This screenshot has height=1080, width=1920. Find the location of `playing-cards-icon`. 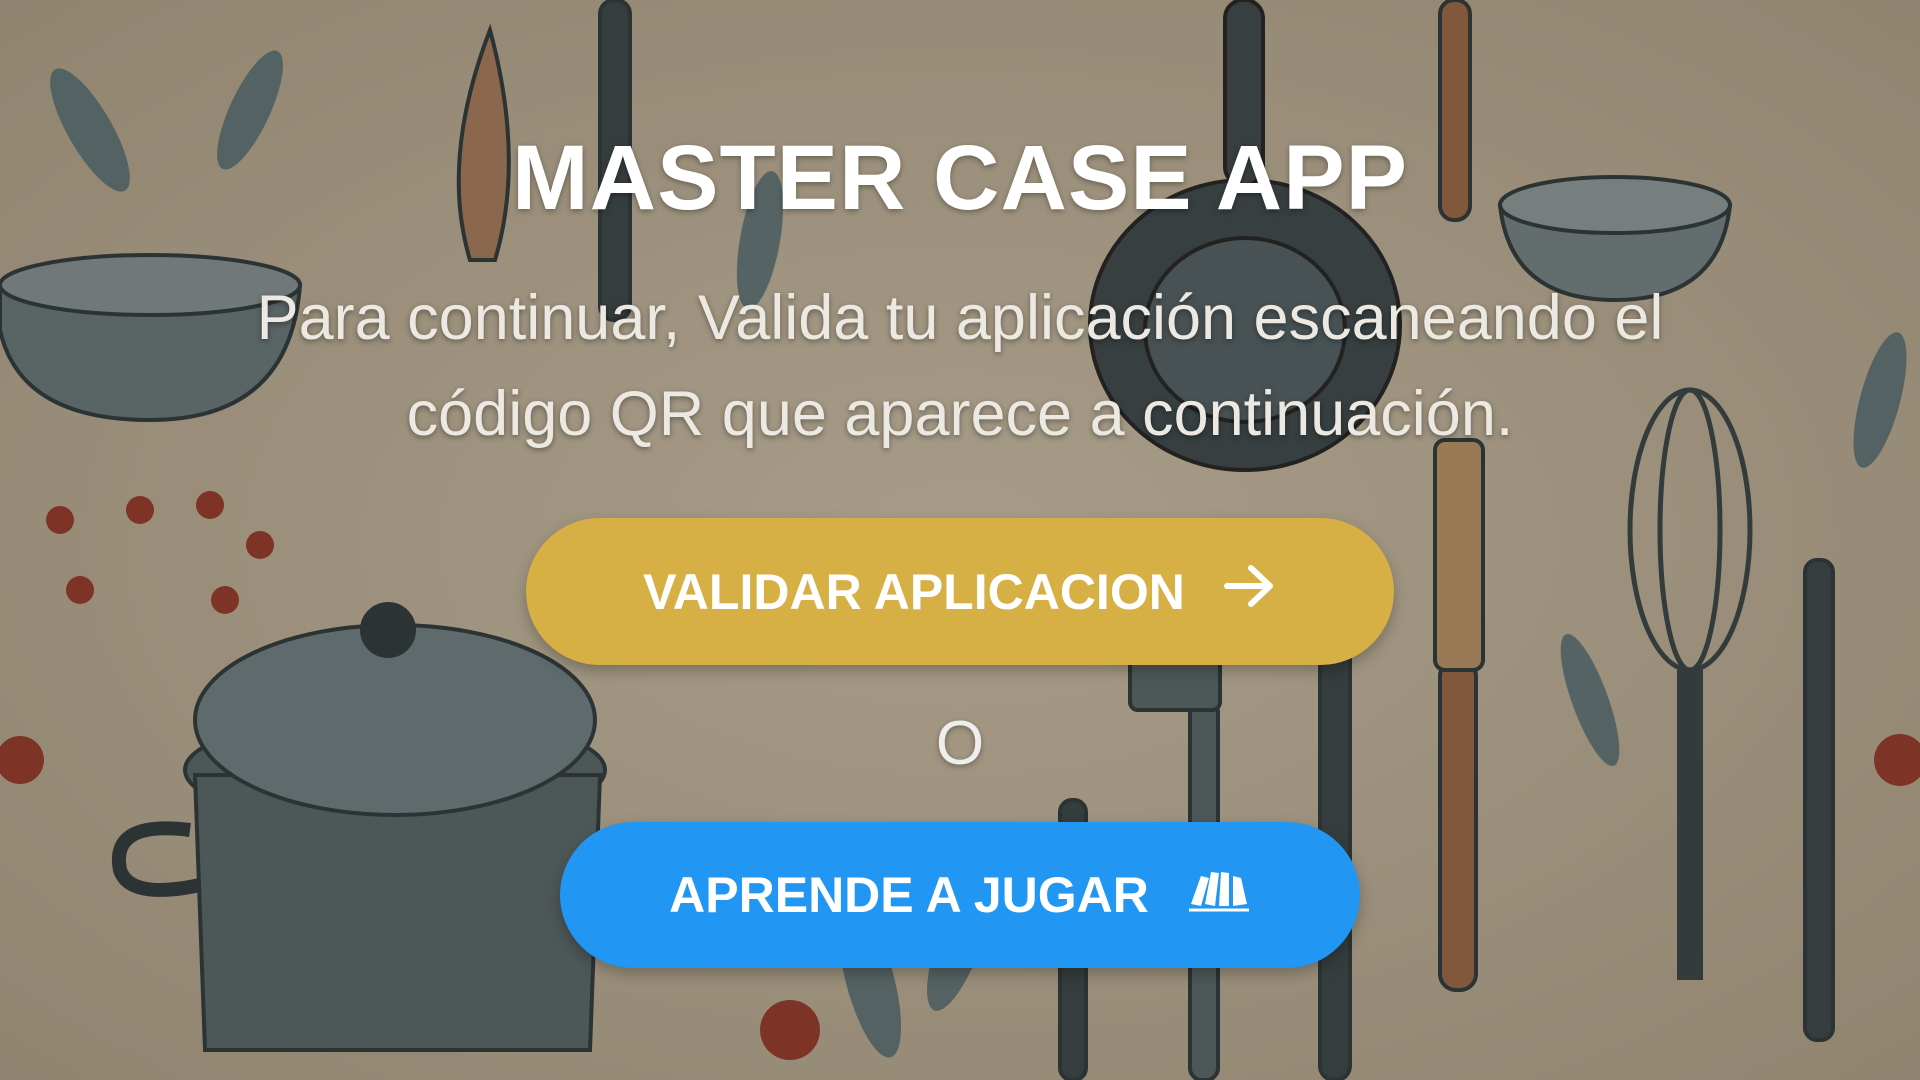

playing-cards-icon is located at coordinates (1219, 895).